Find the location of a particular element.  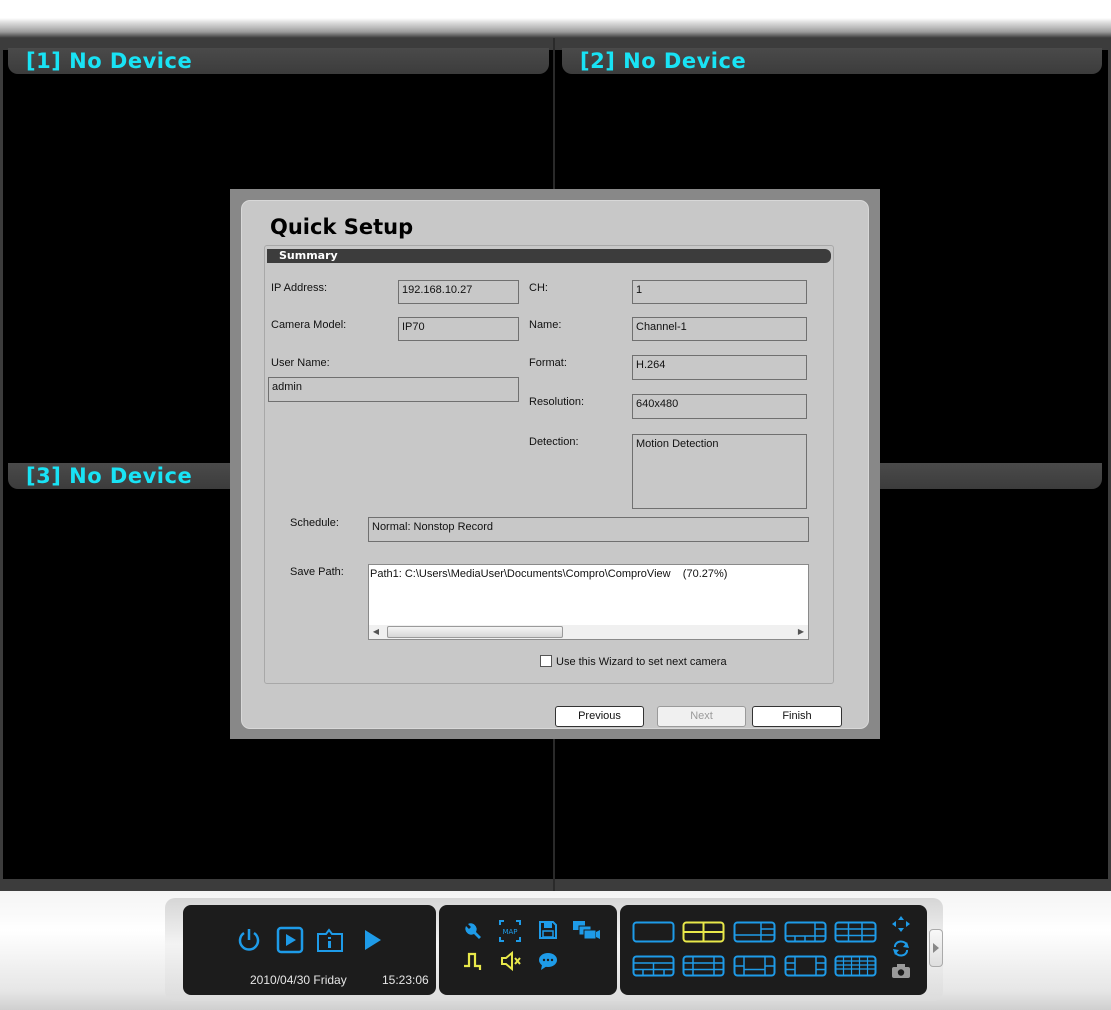

ch-label: CH: is located at coordinates (538, 288).